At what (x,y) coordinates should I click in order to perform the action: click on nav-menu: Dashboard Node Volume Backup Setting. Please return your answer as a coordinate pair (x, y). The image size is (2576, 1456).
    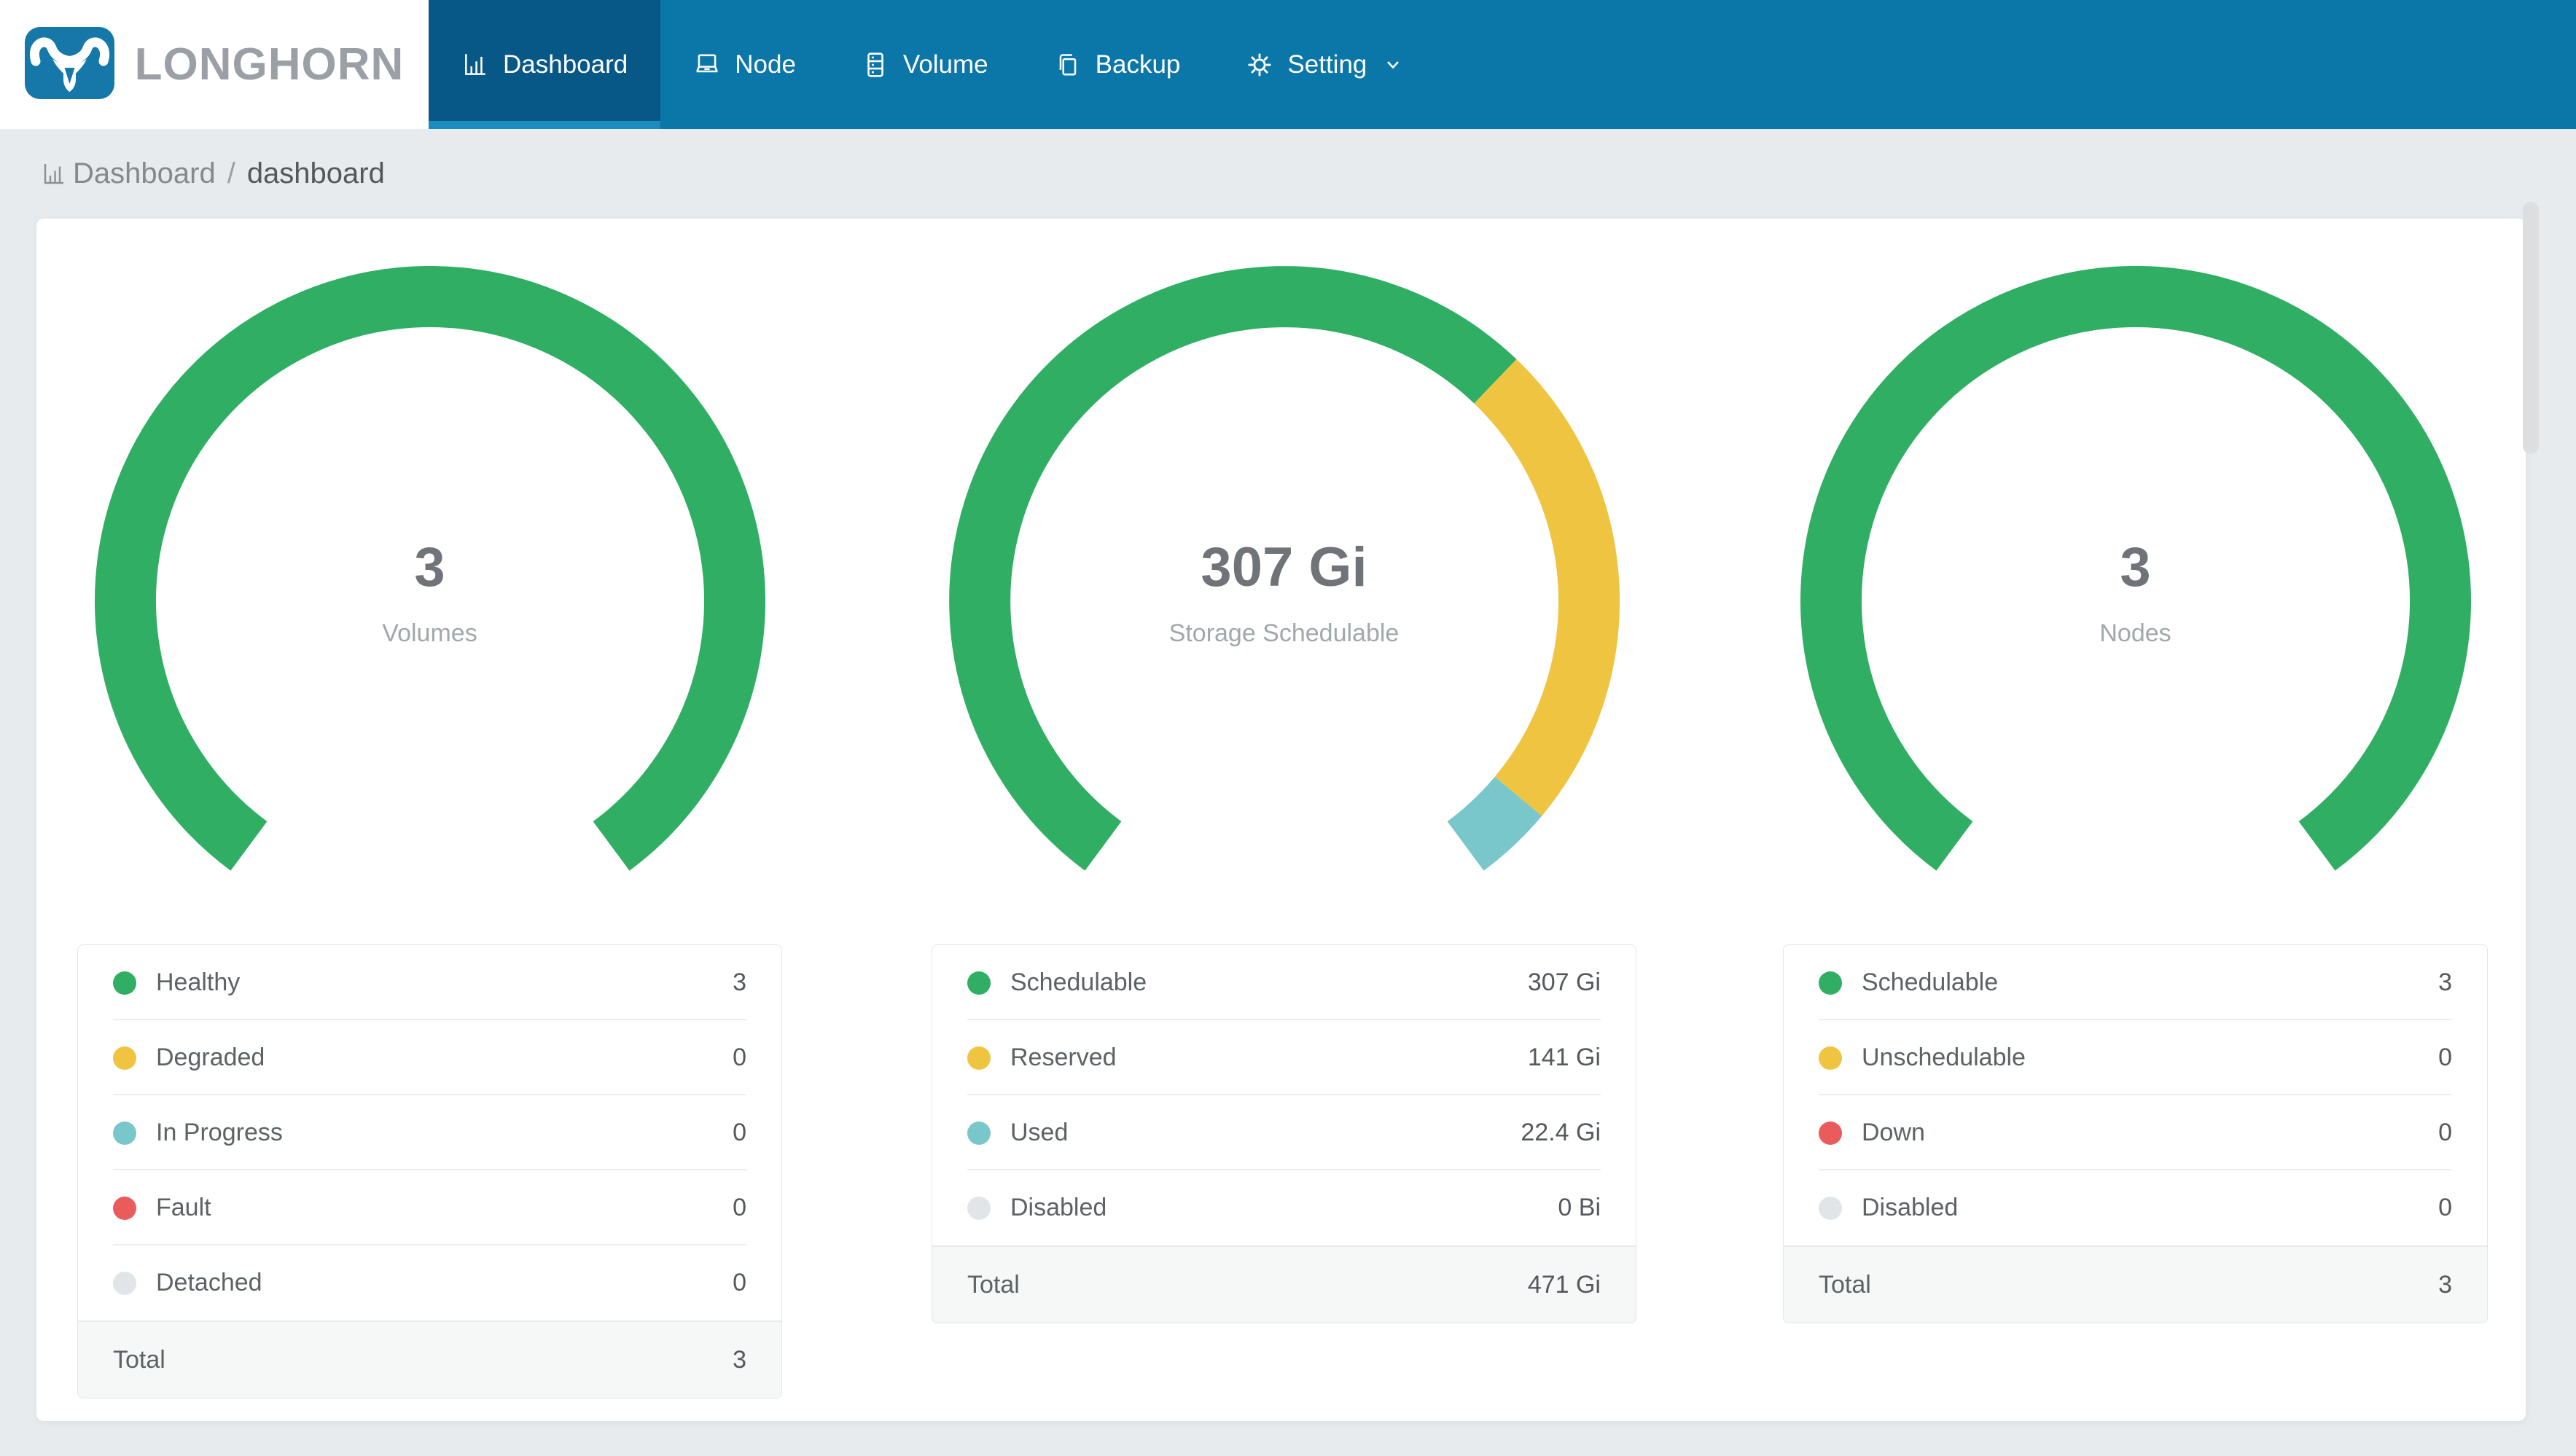
    Looking at the image, I should click on (933, 64).